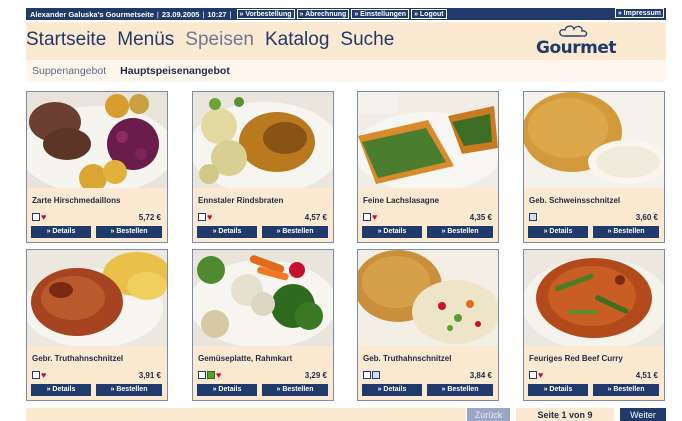 This screenshot has height=421, width=682. What do you see at coordinates (646, 375) in the screenshot?
I see `dish-price: 4,51 €` at bounding box center [646, 375].